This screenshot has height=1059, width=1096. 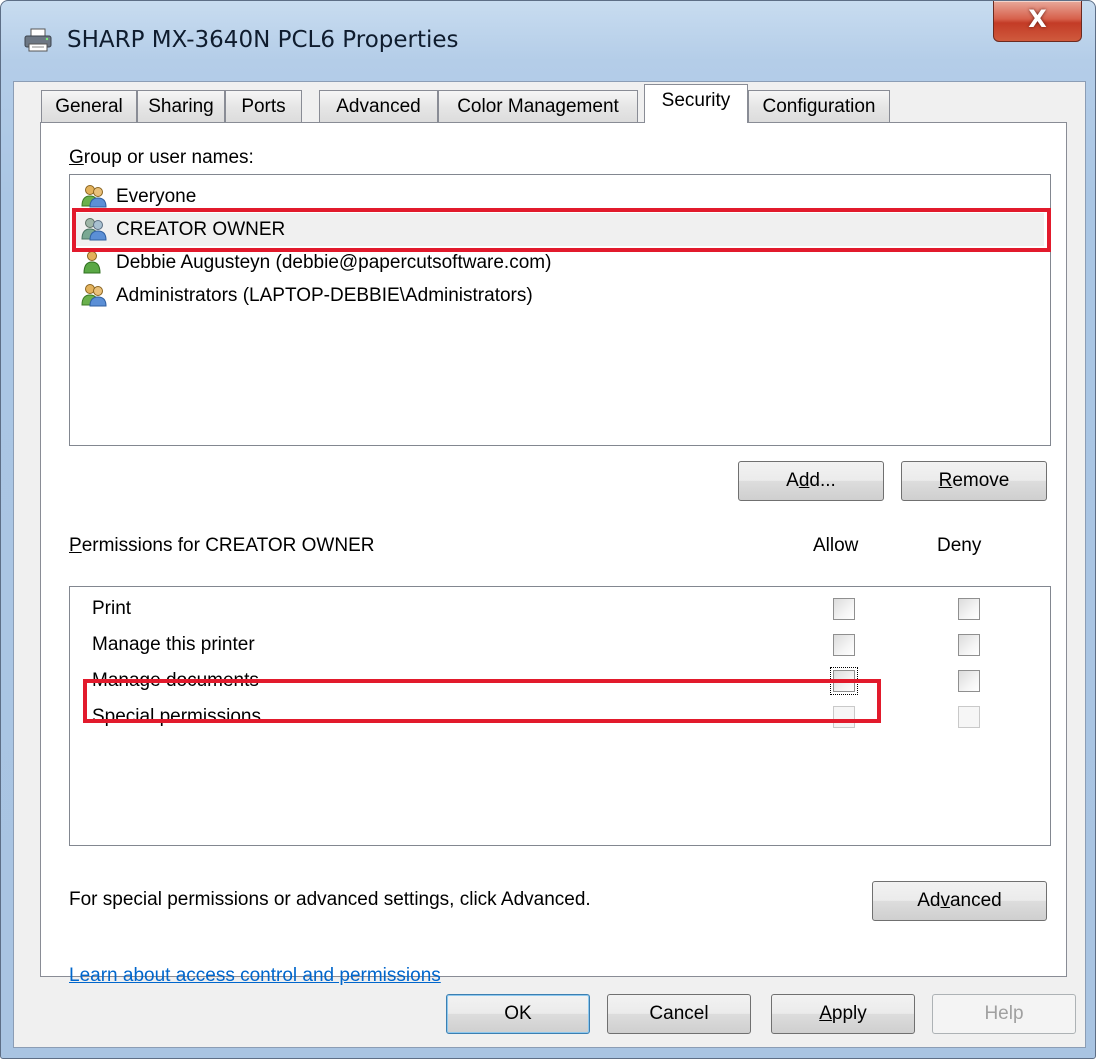 What do you see at coordinates (1004, 1014) in the screenshot?
I see `help-button: Help` at bounding box center [1004, 1014].